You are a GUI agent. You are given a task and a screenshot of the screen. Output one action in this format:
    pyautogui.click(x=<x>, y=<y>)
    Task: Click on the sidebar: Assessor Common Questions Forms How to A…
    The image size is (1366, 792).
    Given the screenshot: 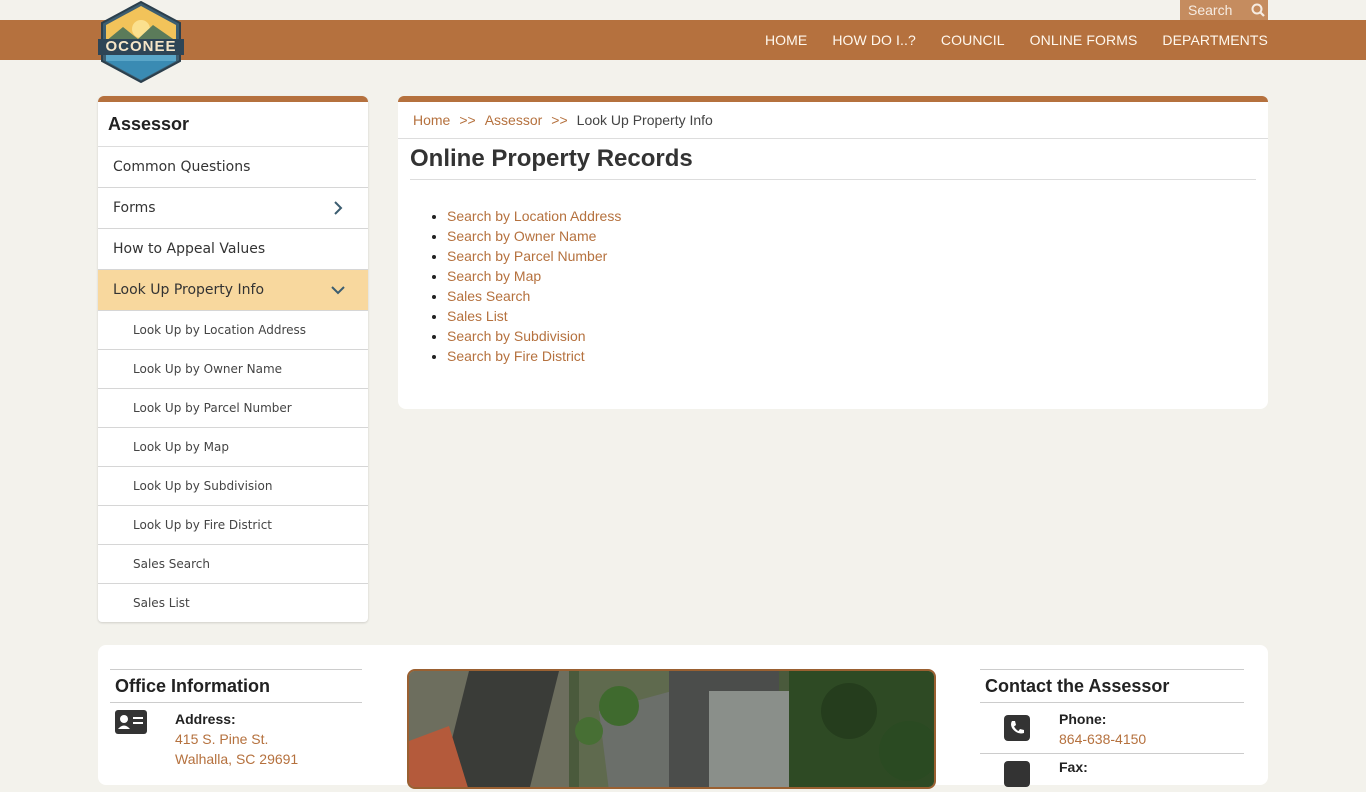 What is the action you would take?
    pyautogui.click(x=233, y=359)
    